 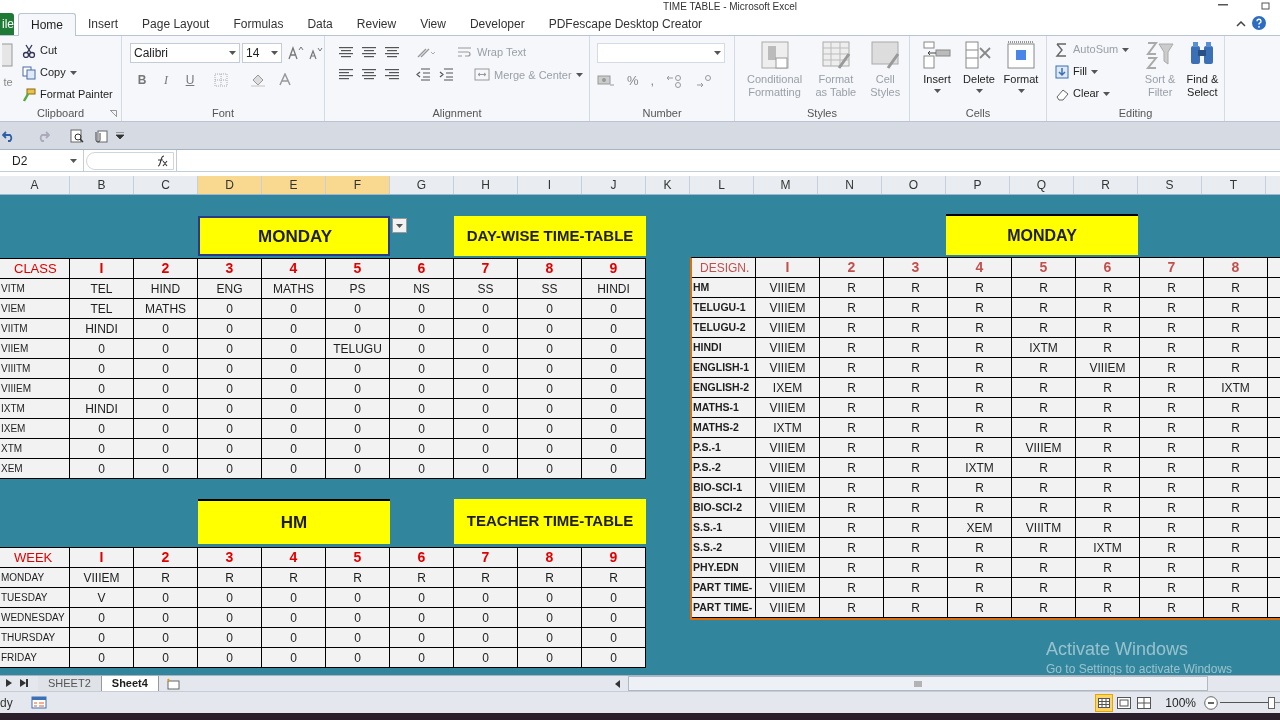 What do you see at coordinates (668, 185) in the screenshot?
I see `column-header: K` at bounding box center [668, 185].